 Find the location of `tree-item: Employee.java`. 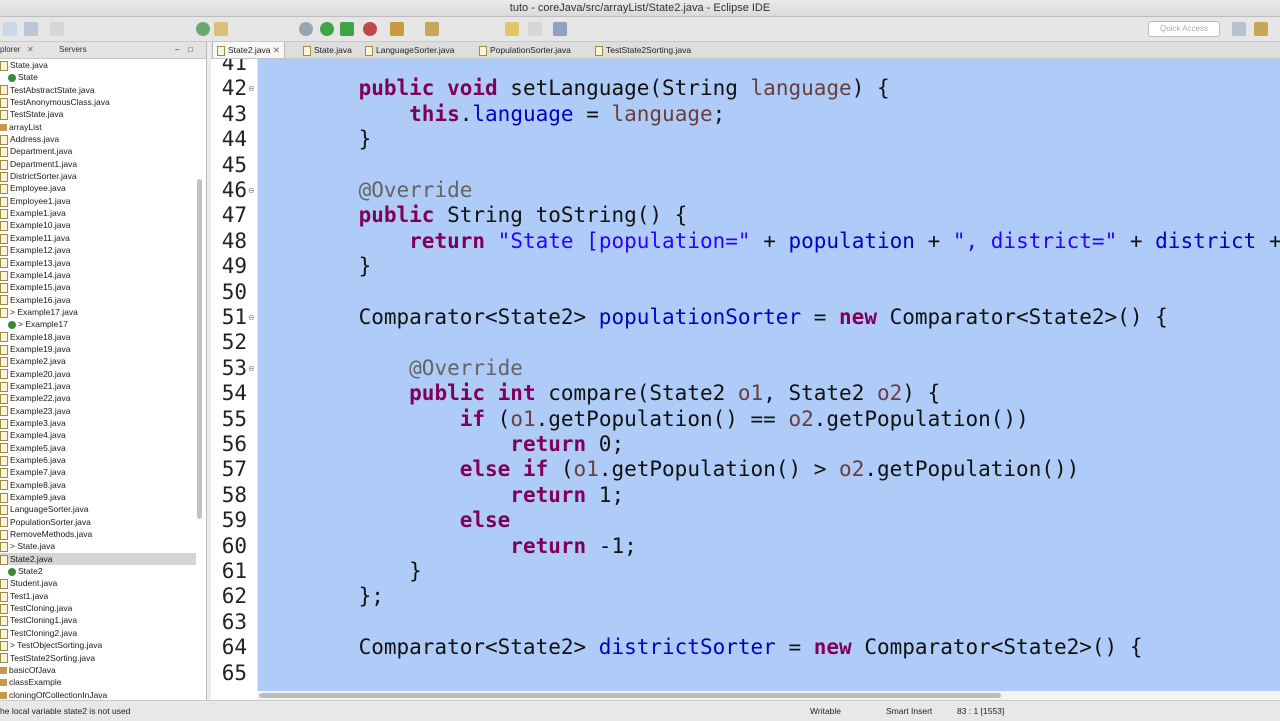

tree-item: Employee.java is located at coordinates (98, 188).